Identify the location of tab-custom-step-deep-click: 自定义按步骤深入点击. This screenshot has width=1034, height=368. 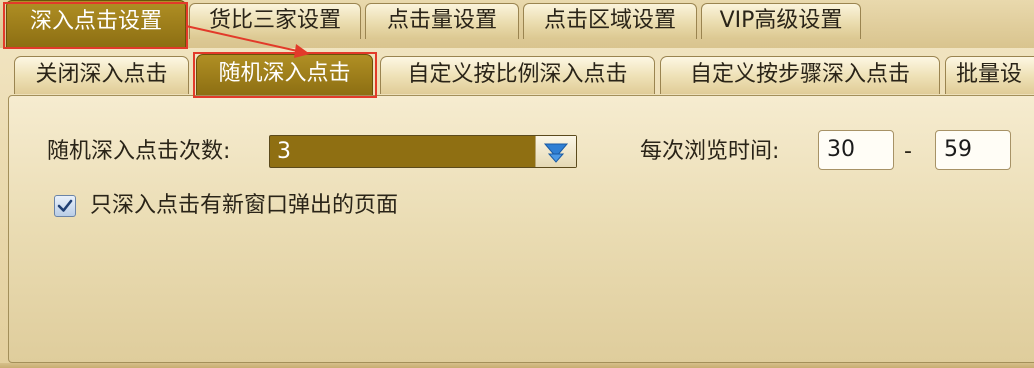
(800, 75).